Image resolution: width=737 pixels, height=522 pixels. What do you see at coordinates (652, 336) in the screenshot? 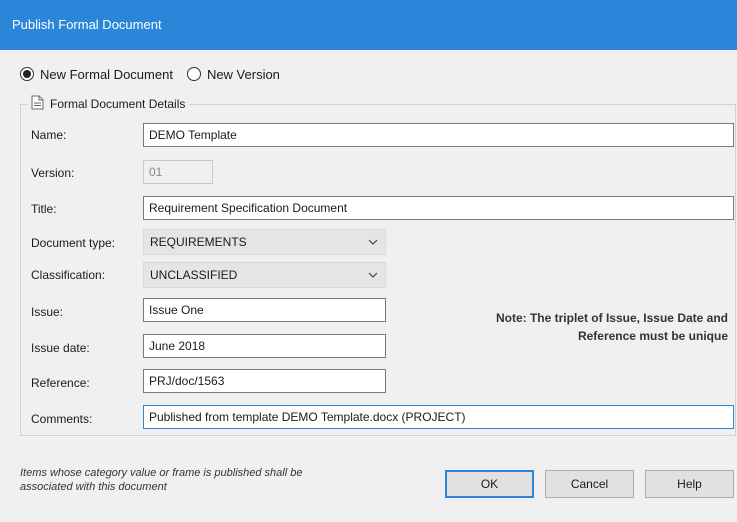
I see `note-line-2: Reference must be unique` at bounding box center [652, 336].